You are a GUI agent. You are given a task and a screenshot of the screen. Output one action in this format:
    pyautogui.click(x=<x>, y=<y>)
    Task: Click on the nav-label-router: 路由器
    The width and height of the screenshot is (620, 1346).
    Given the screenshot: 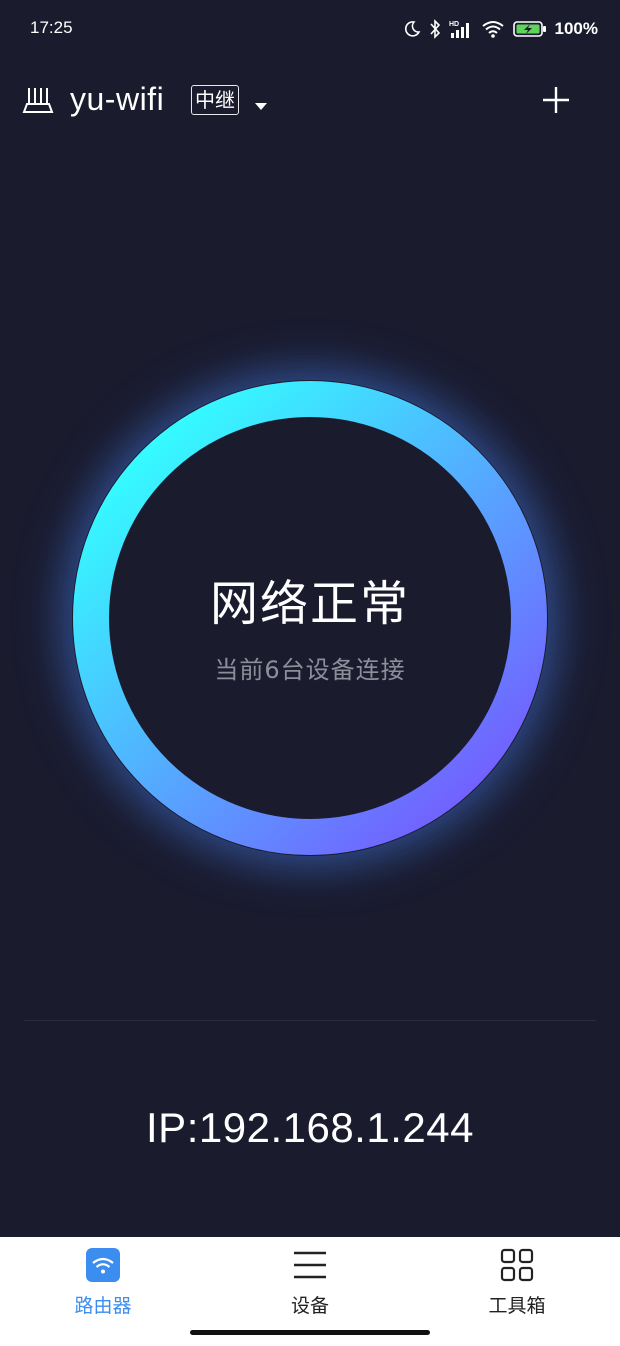 What is the action you would take?
    pyautogui.click(x=103, y=1306)
    